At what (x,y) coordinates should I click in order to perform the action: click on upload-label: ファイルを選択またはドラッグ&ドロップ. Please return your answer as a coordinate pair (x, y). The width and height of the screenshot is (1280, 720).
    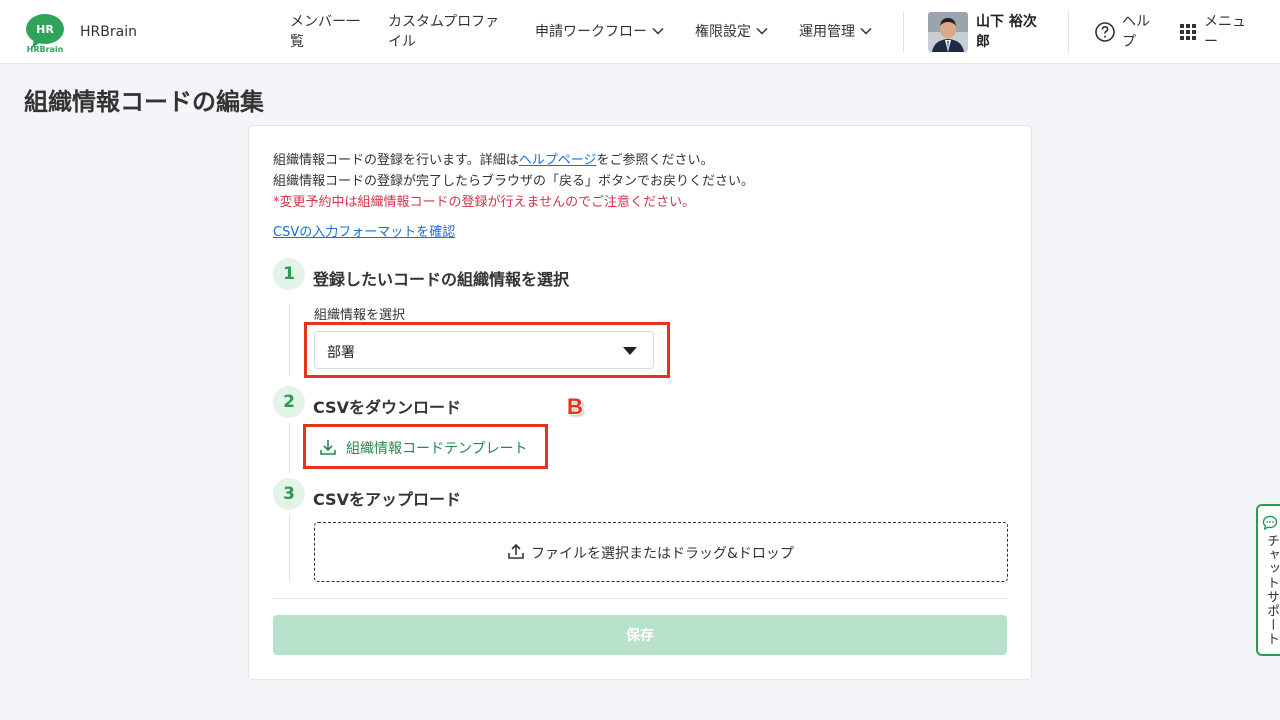
    Looking at the image, I should click on (662, 554).